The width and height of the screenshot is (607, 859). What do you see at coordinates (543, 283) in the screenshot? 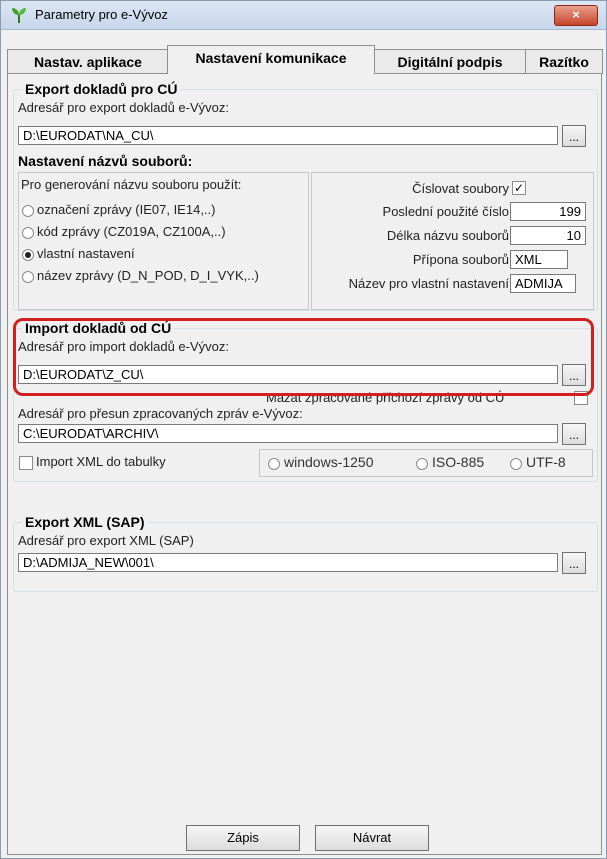
I see `custom-name-input: ADMIJA` at bounding box center [543, 283].